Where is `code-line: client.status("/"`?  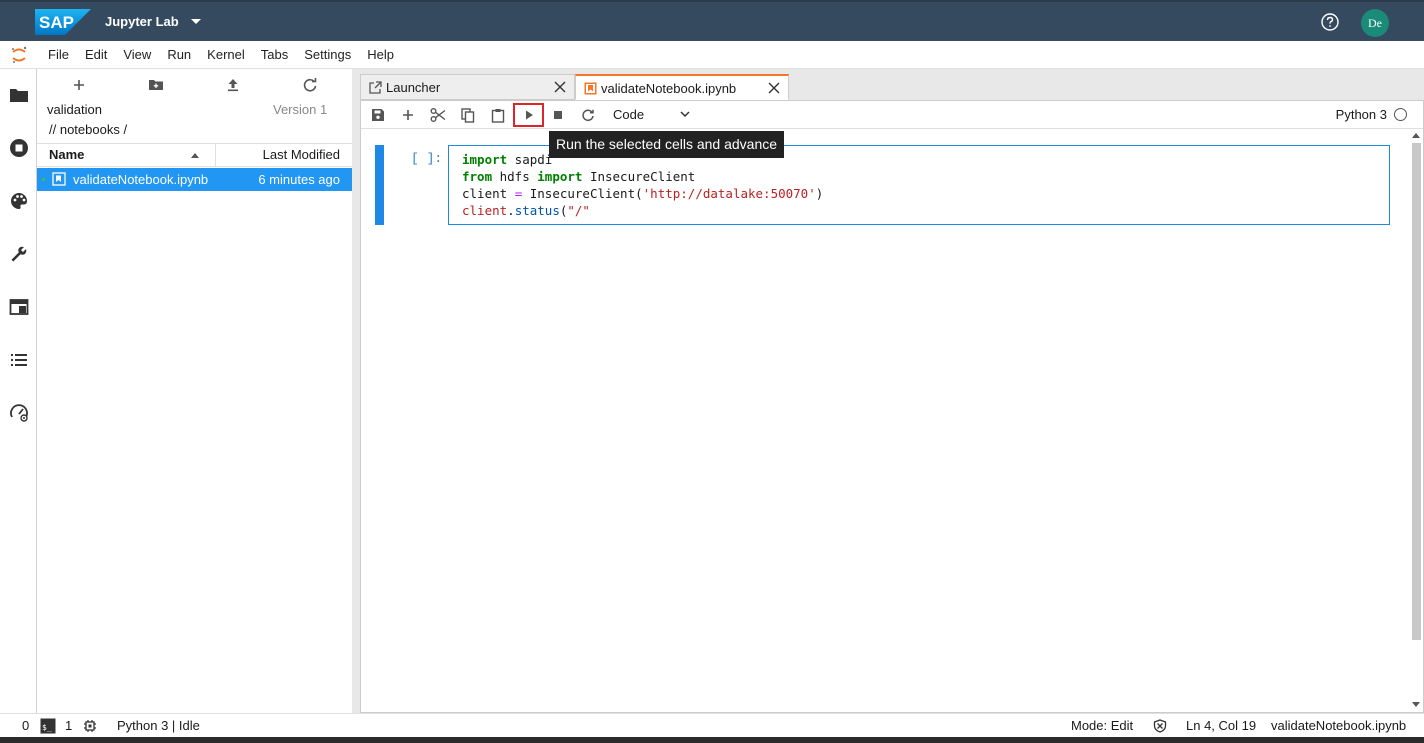 code-line: client.status("/" is located at coordinates (526, 210).